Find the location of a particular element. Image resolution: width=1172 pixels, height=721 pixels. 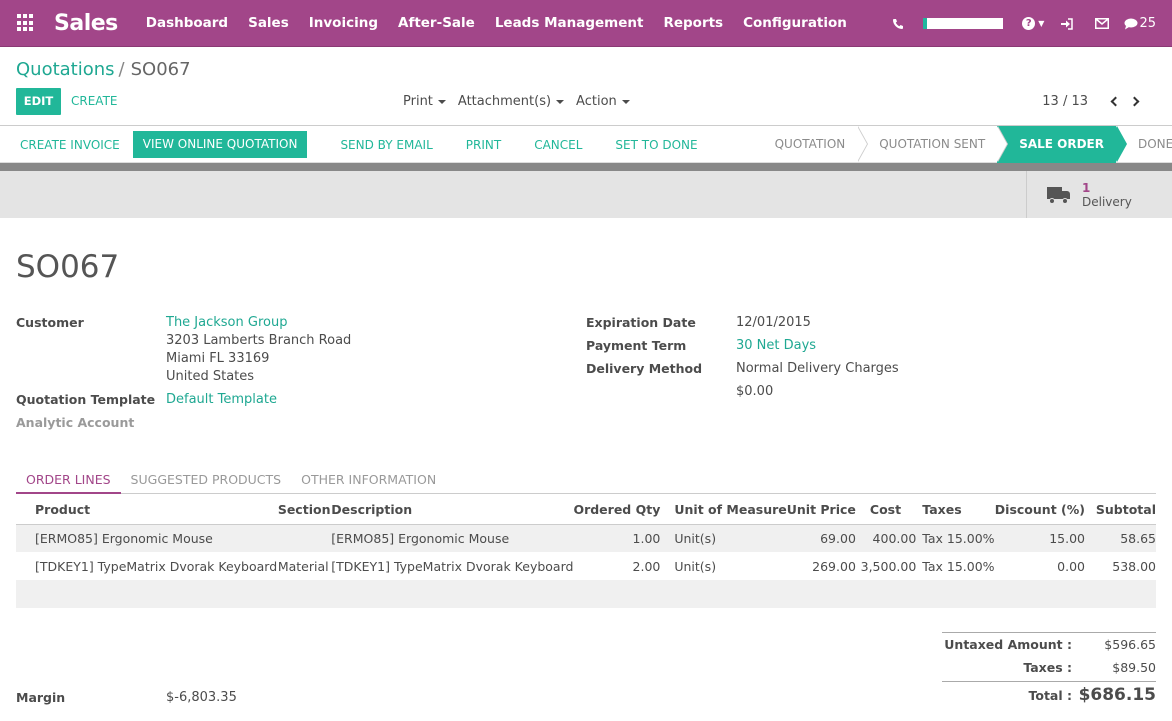

menu-configuration: Configuration is located at coordinates (795, 23).